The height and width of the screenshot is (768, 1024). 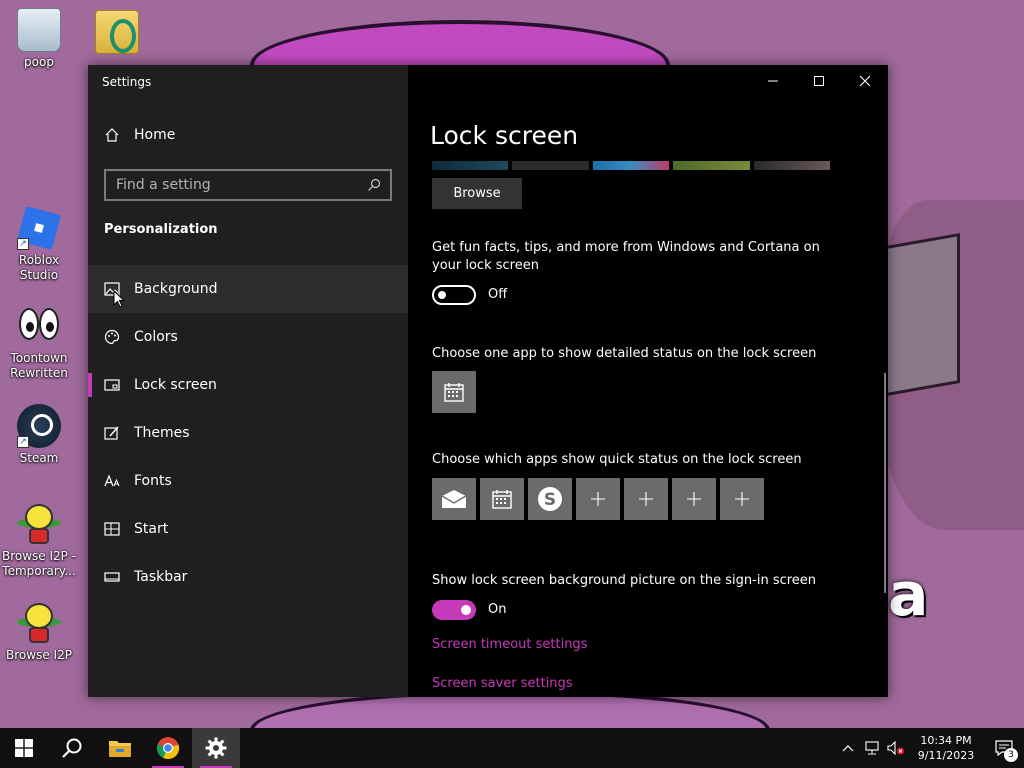 I want to click on detailed-status-app-button, so click(x=454, y=392).